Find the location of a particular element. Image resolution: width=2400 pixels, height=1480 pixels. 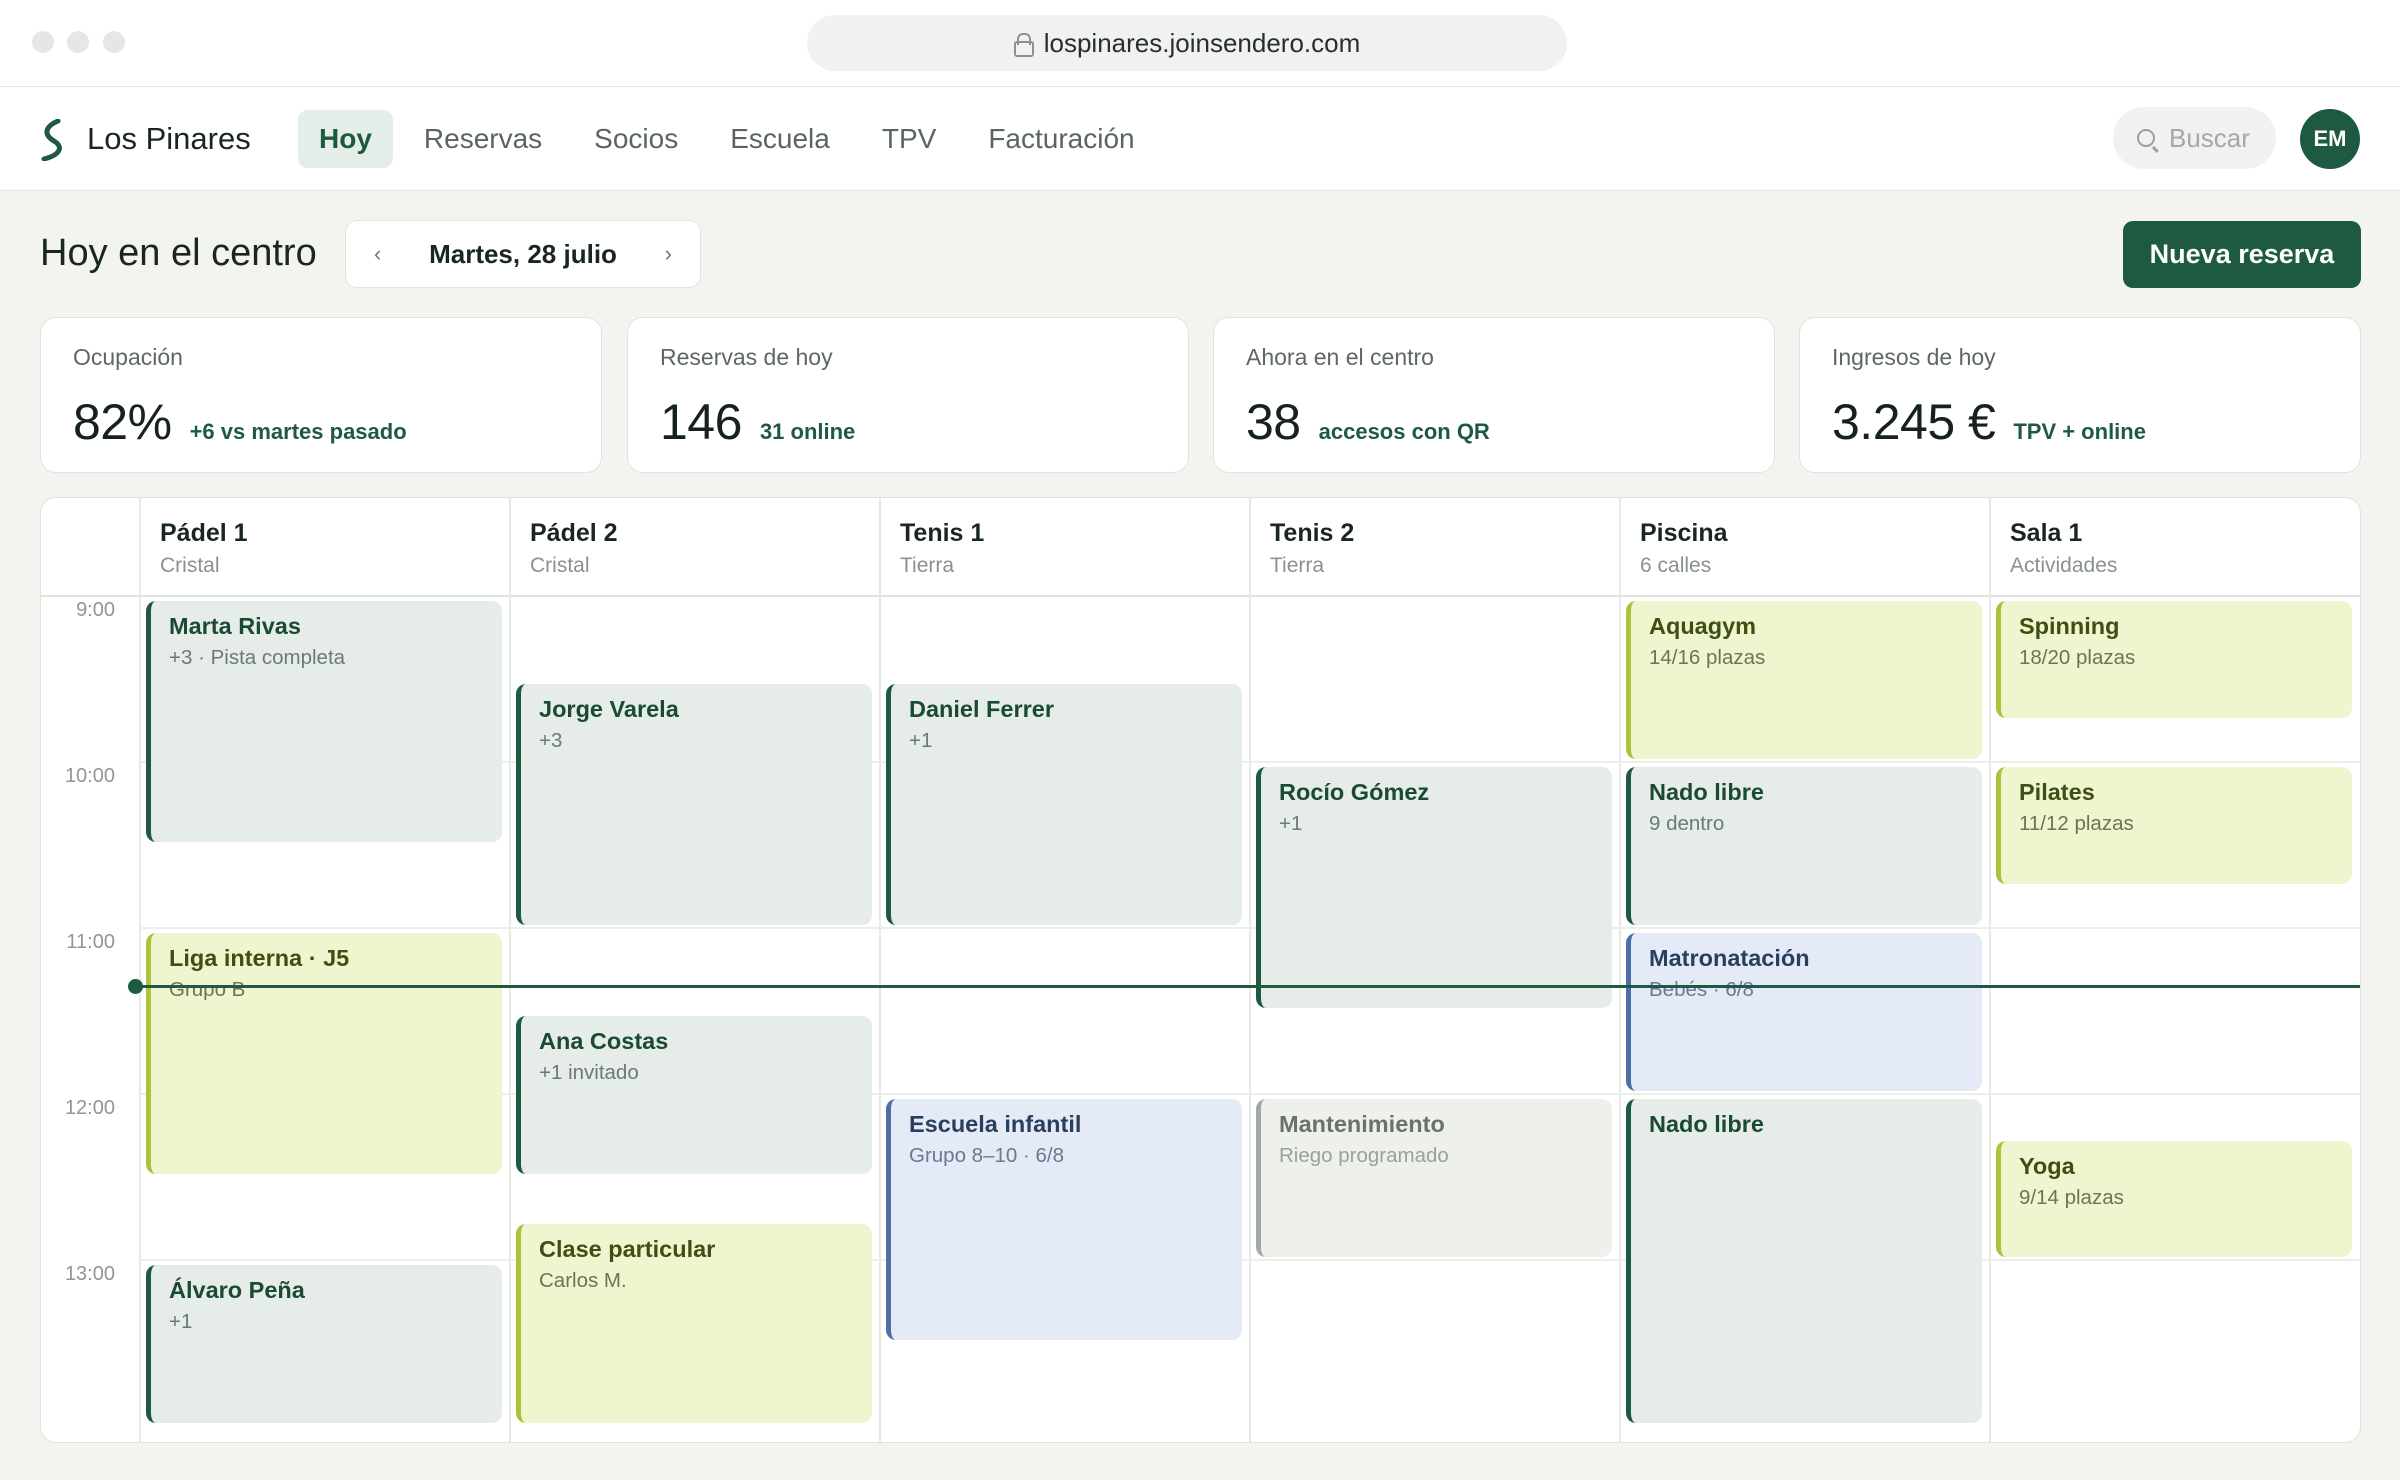

search-icon is located at coordinates (2146, 138).